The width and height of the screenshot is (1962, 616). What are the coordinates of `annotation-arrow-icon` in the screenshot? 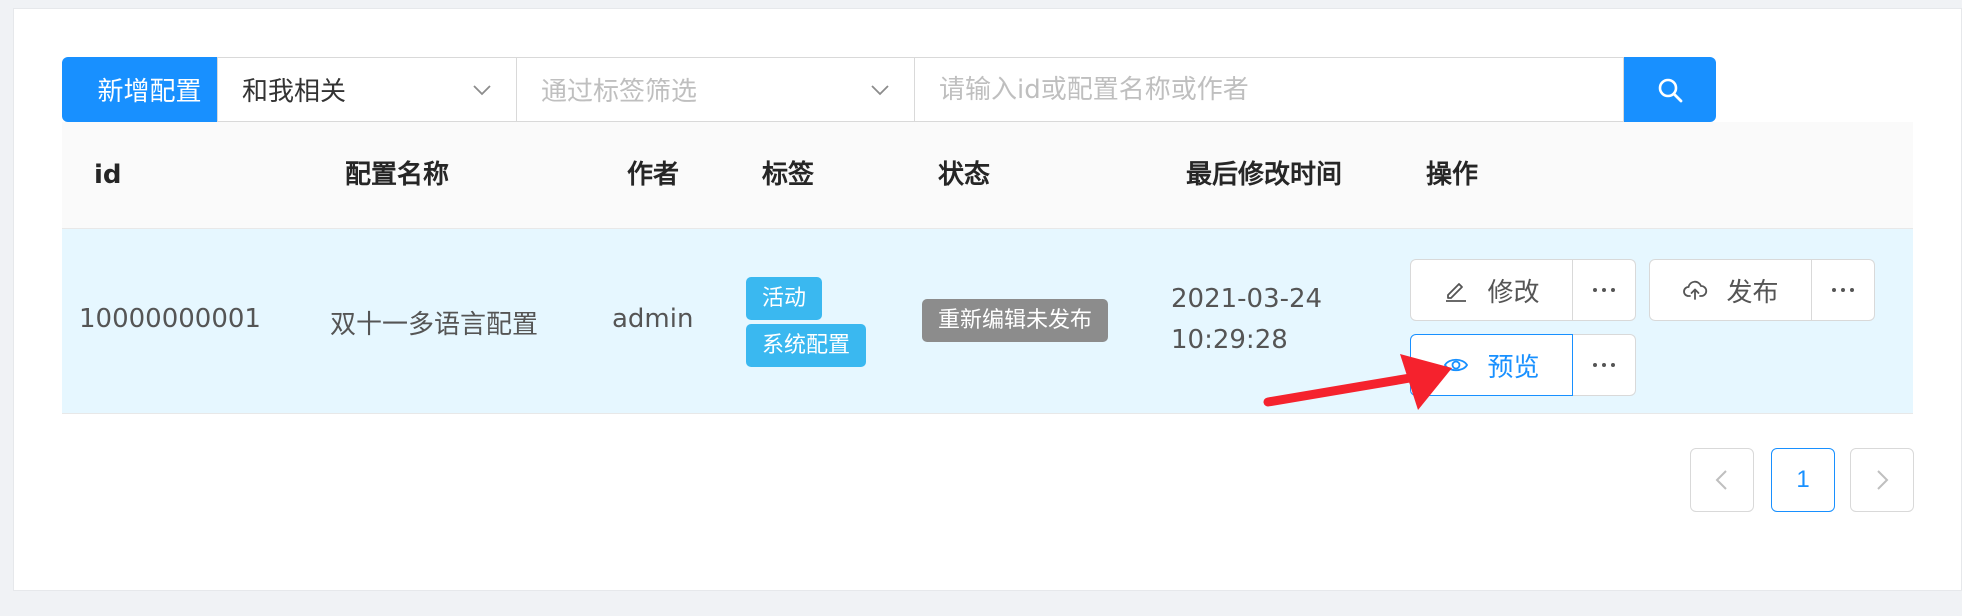 It's located at (1357, 382).